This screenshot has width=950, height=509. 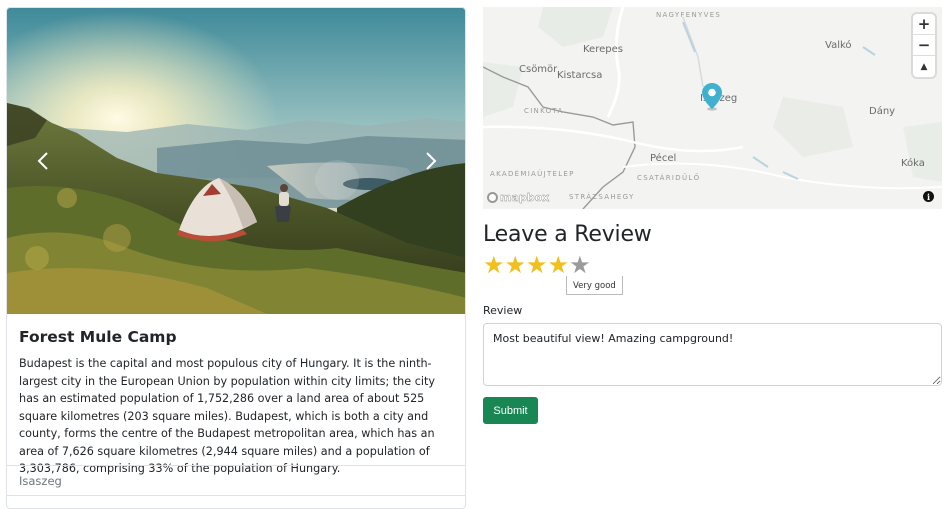 I want to click on review-label: Review, so click(x=503, y=310).